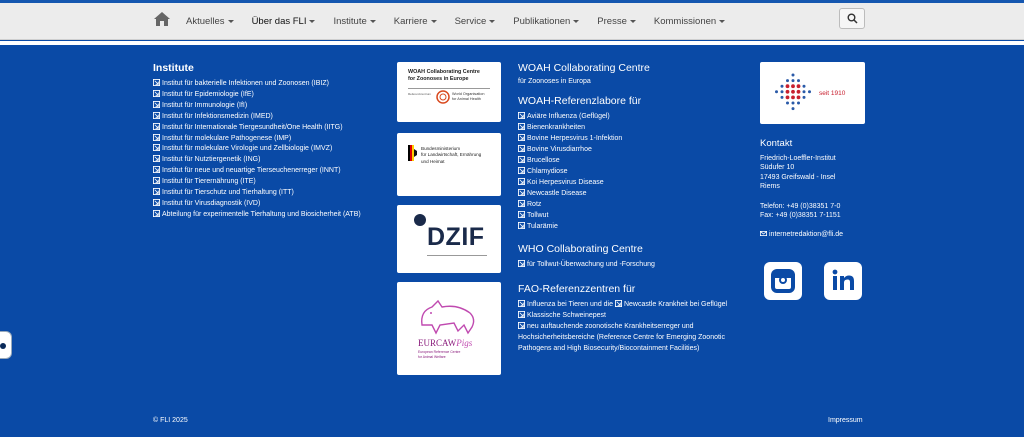 The image size is (1024, 437). I want to click on woah-lab-link-label: Aviäre Influenza (Geflügel), so click(568, 116).